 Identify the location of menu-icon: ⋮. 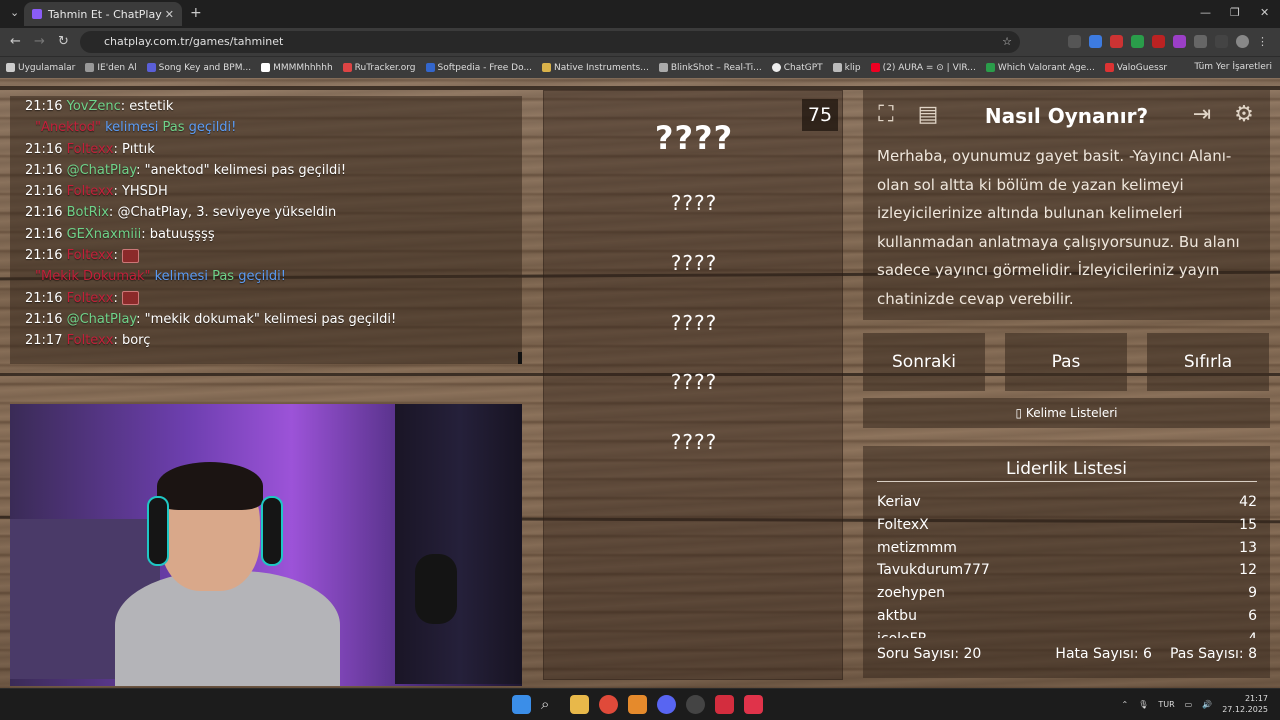
(1263, 41).